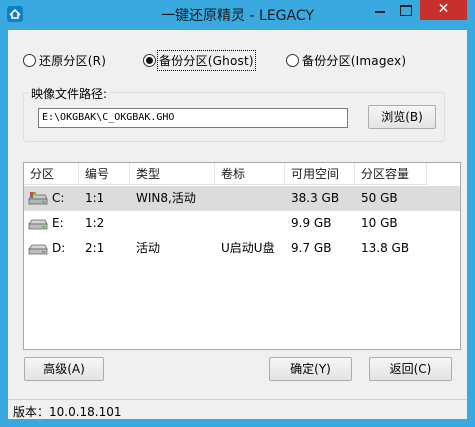 The width and height of the screenshot is (475, 427). What do you see at coordinates (310, 369) in the screenshot?
I see `ok-button: 确定(Y)` at bounding box center [310, 369].